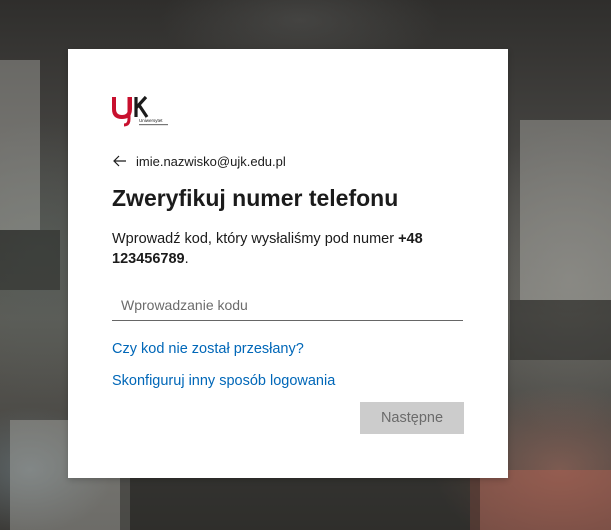  What do you see at coordinates (120, 161) in the screenshot?
I see `arrow-left-icon` at bounding box center [120, 161].